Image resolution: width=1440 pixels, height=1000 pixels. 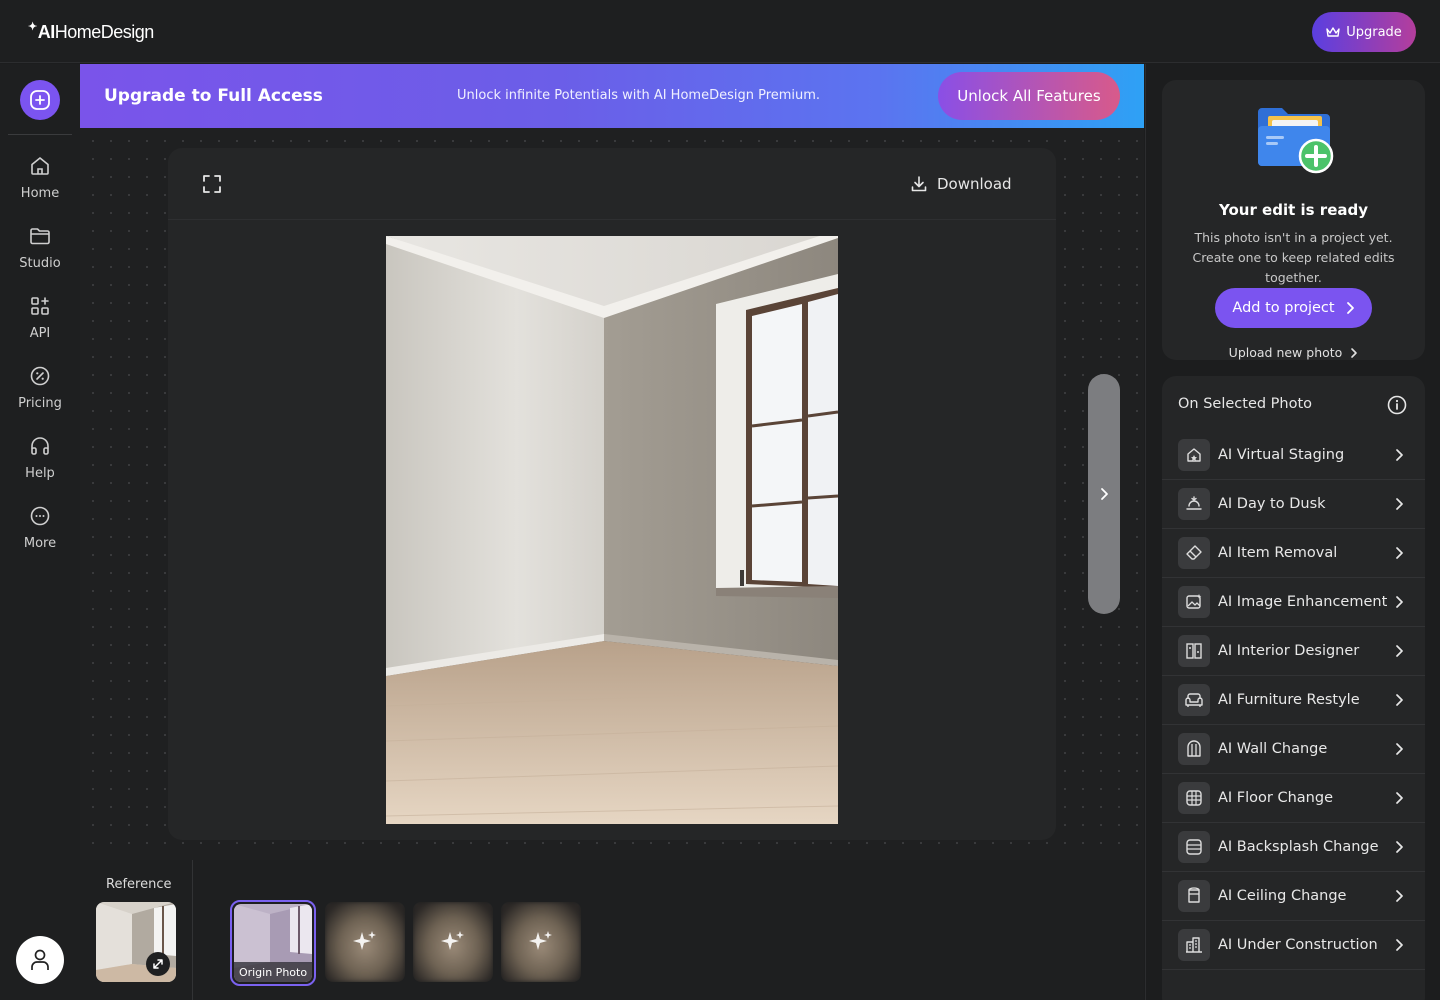 I want to click on tools-heading: On Selected Photo, so click(x=1245, y=404).